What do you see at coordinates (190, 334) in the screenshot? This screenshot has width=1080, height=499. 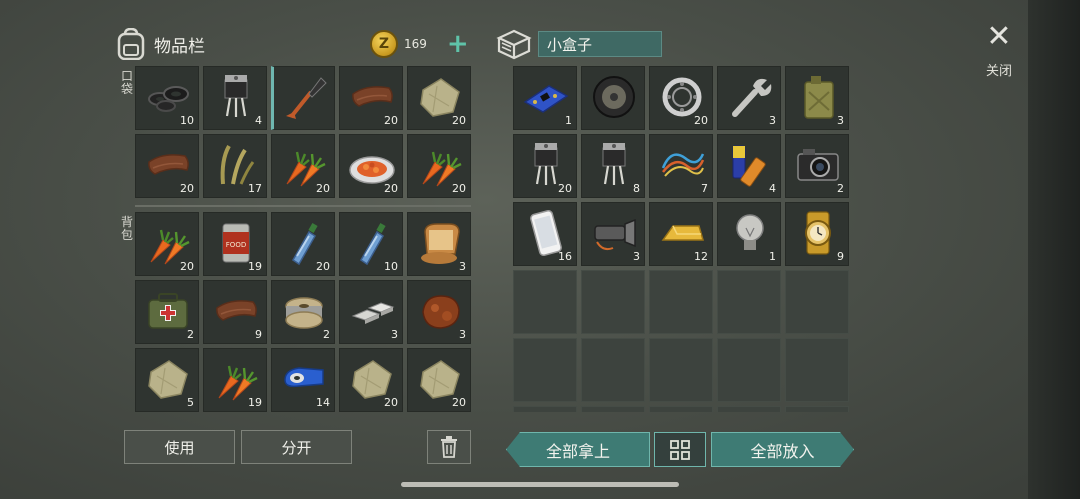 I see `item-count: 2` at bounding box center [190, 334].